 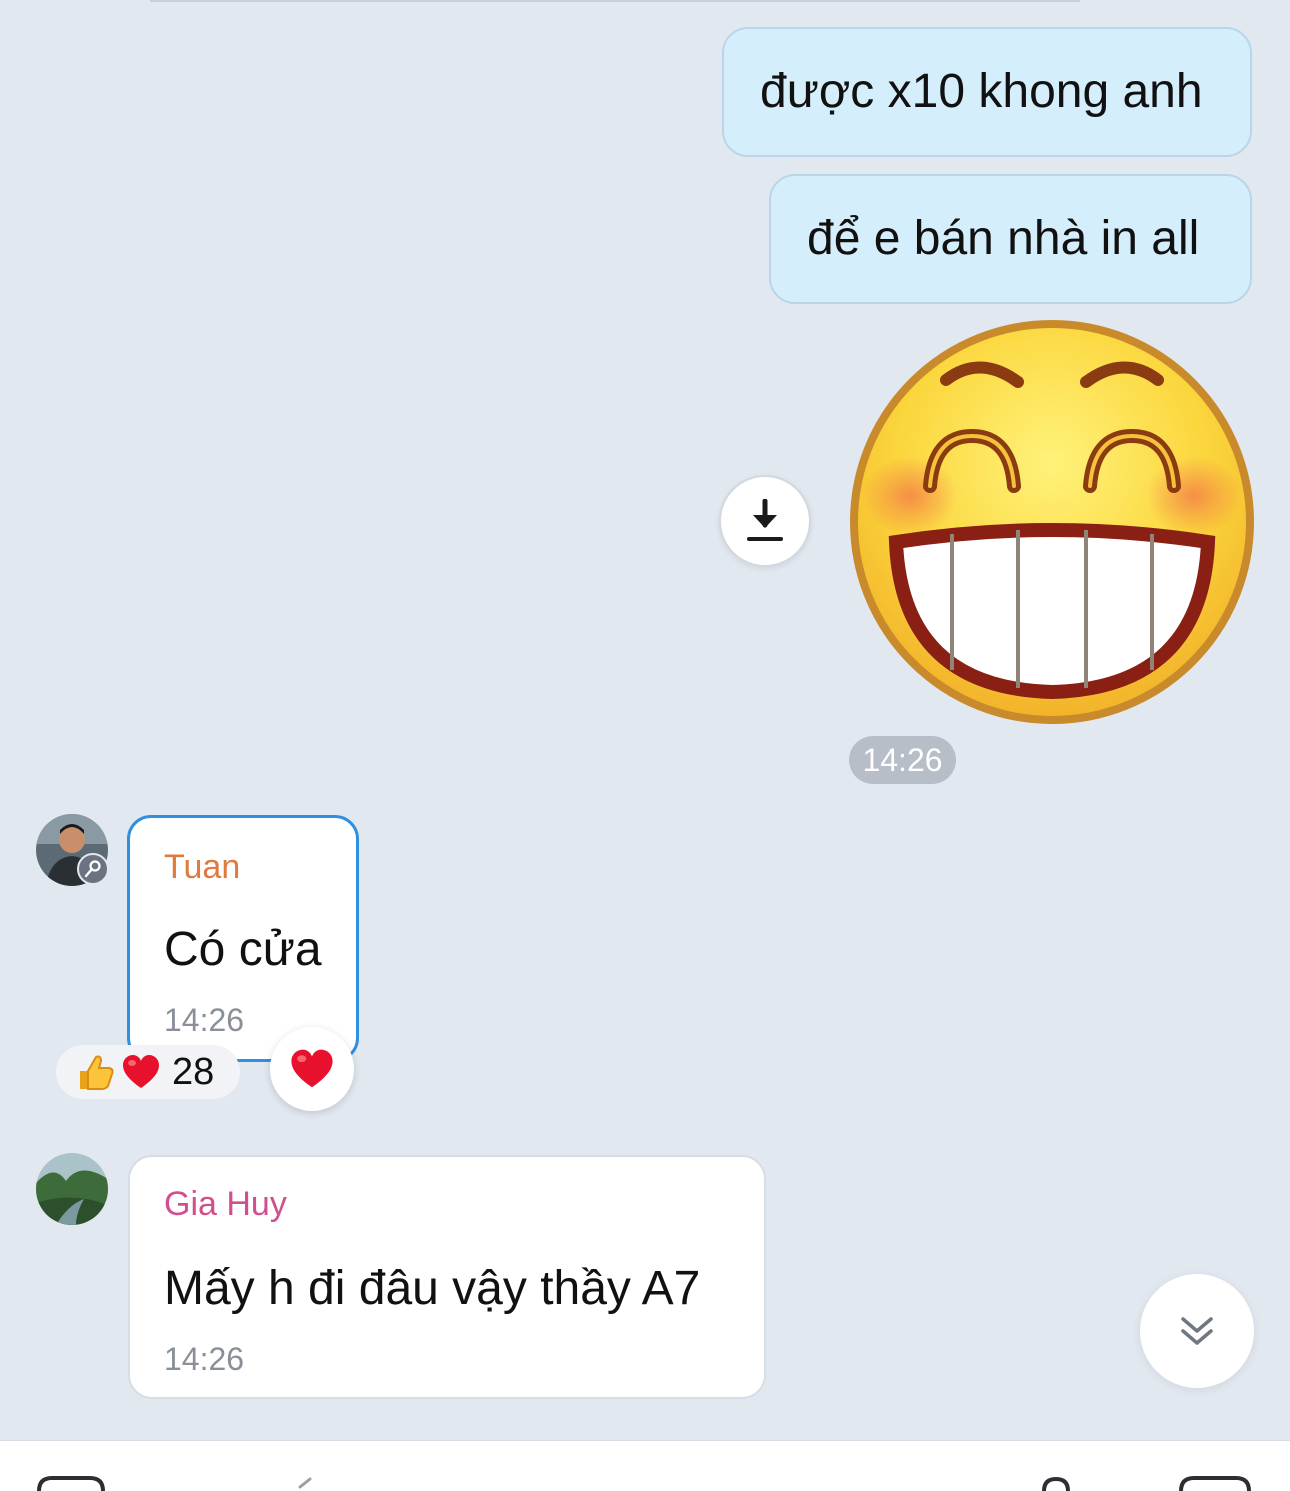 I want to click on message-text: để e bán nhà in all, so click(x=1003, y=238).